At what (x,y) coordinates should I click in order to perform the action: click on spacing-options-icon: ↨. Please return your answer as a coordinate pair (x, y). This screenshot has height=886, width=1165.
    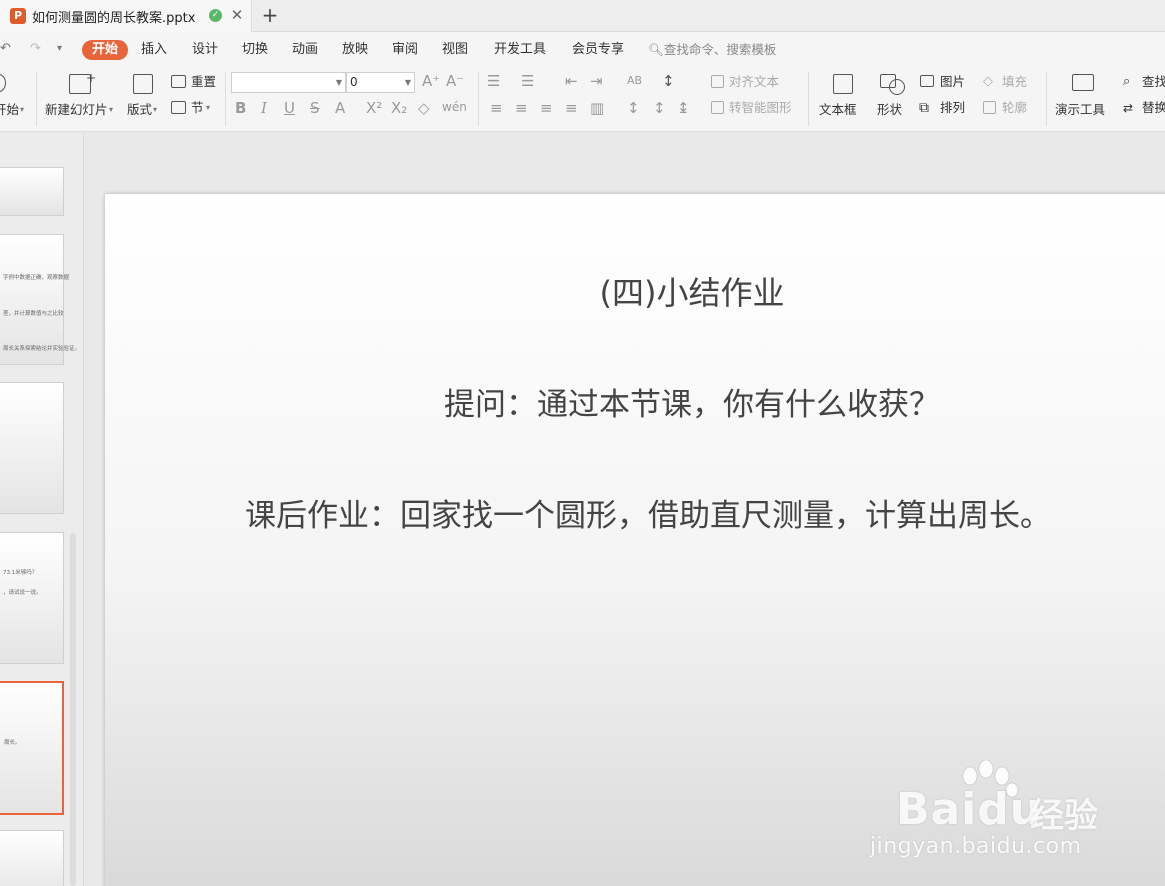
    Looking at the image, I should click on (683, 108).